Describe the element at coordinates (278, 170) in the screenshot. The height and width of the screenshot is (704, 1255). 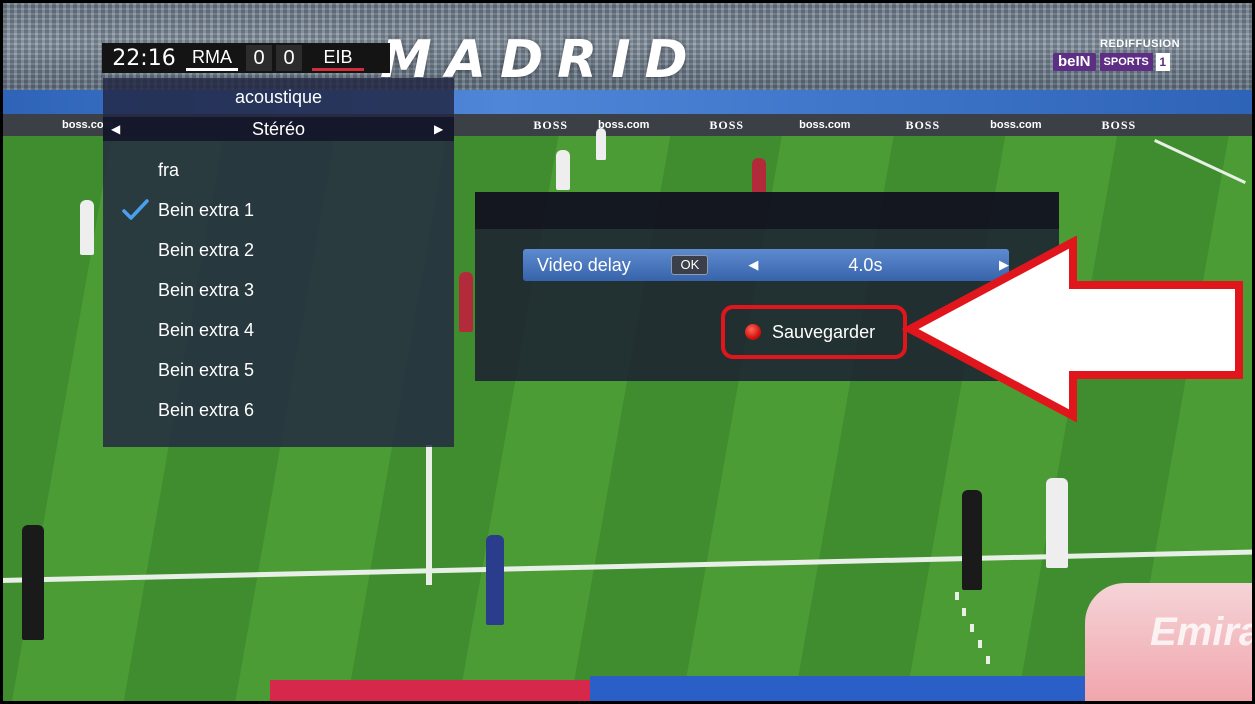
I see `audio-track-item: fra` at that location.